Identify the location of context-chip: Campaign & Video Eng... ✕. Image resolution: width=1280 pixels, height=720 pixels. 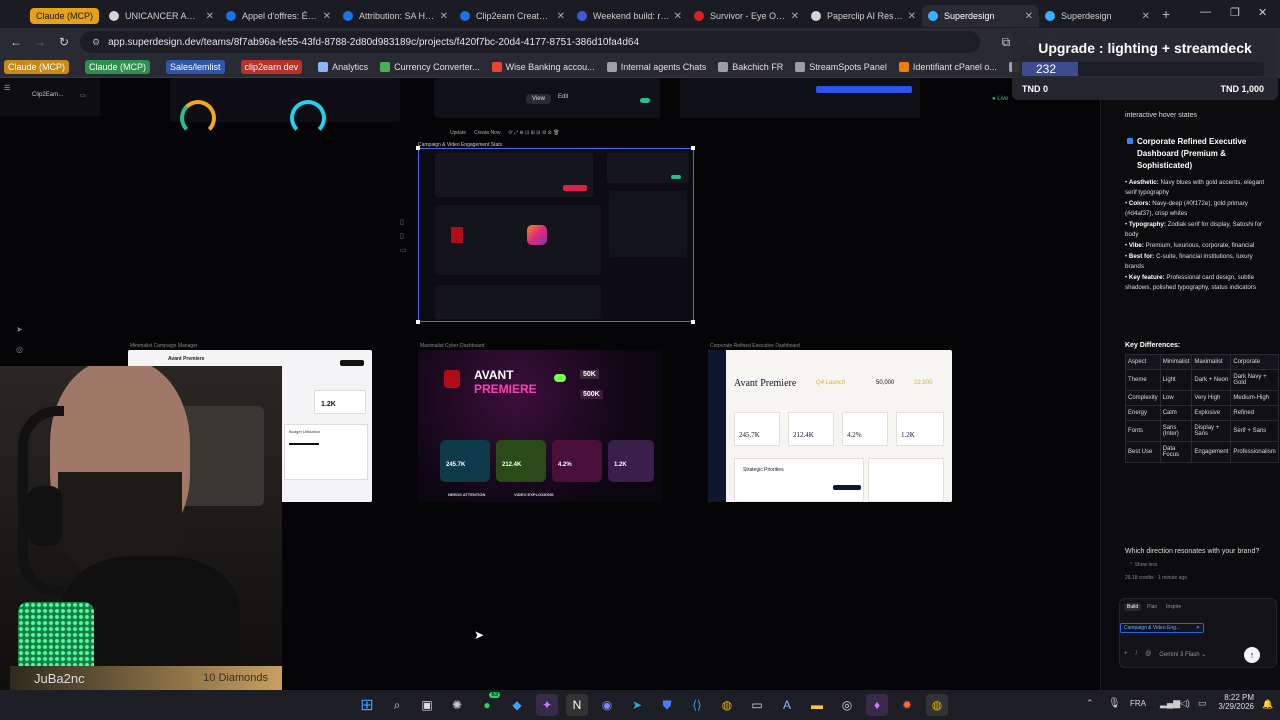
(1162, 628).